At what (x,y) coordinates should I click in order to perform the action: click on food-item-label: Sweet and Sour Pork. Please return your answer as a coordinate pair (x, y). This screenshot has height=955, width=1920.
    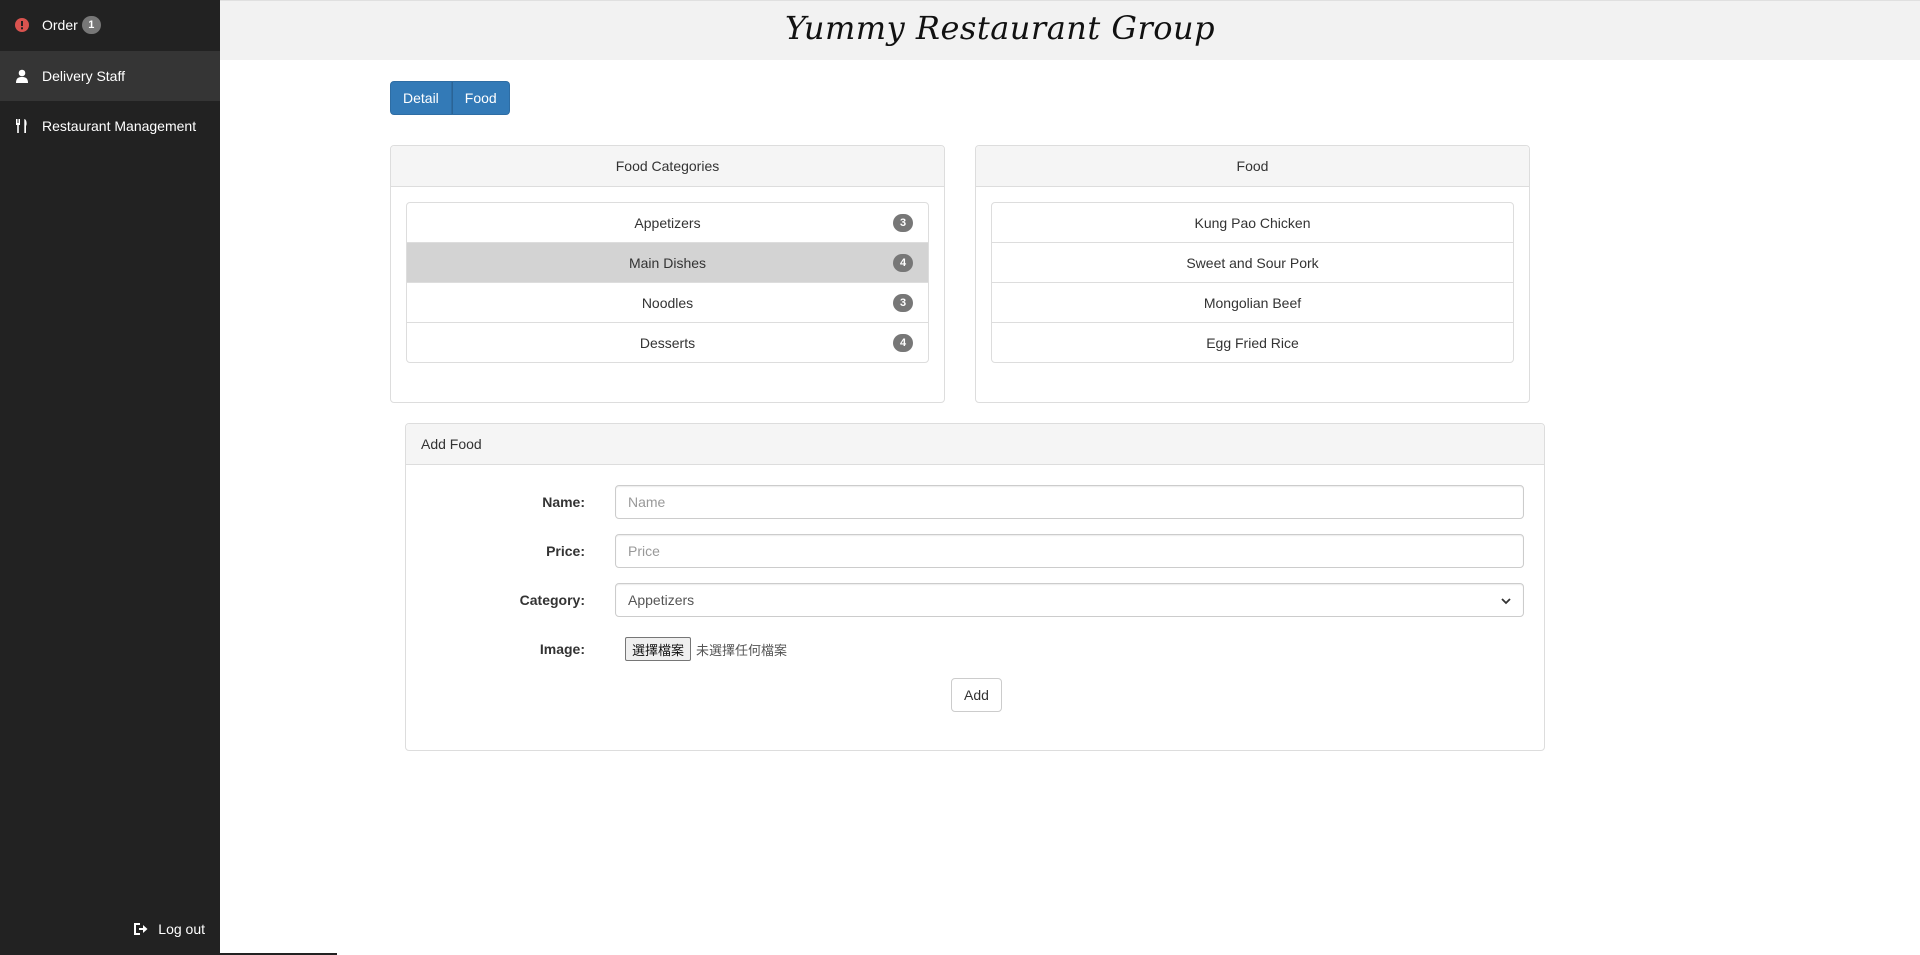
    Looking at the image, I should click on (1252, 262).